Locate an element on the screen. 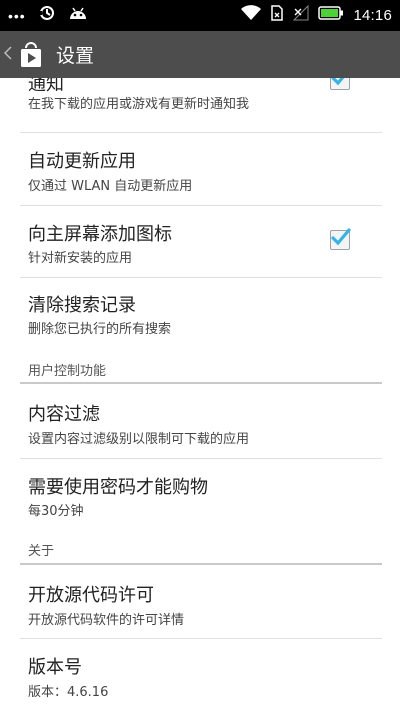  setting-password: 需要使用密码才能购物 每30分钟 is located at coordinates (200, 494).